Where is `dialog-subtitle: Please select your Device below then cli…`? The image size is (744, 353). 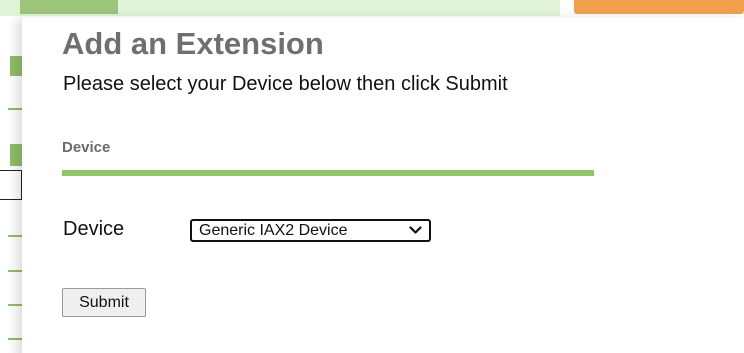 dialog-subtitle: Please select your Device below then cli… is located at coordinates (285, 84).